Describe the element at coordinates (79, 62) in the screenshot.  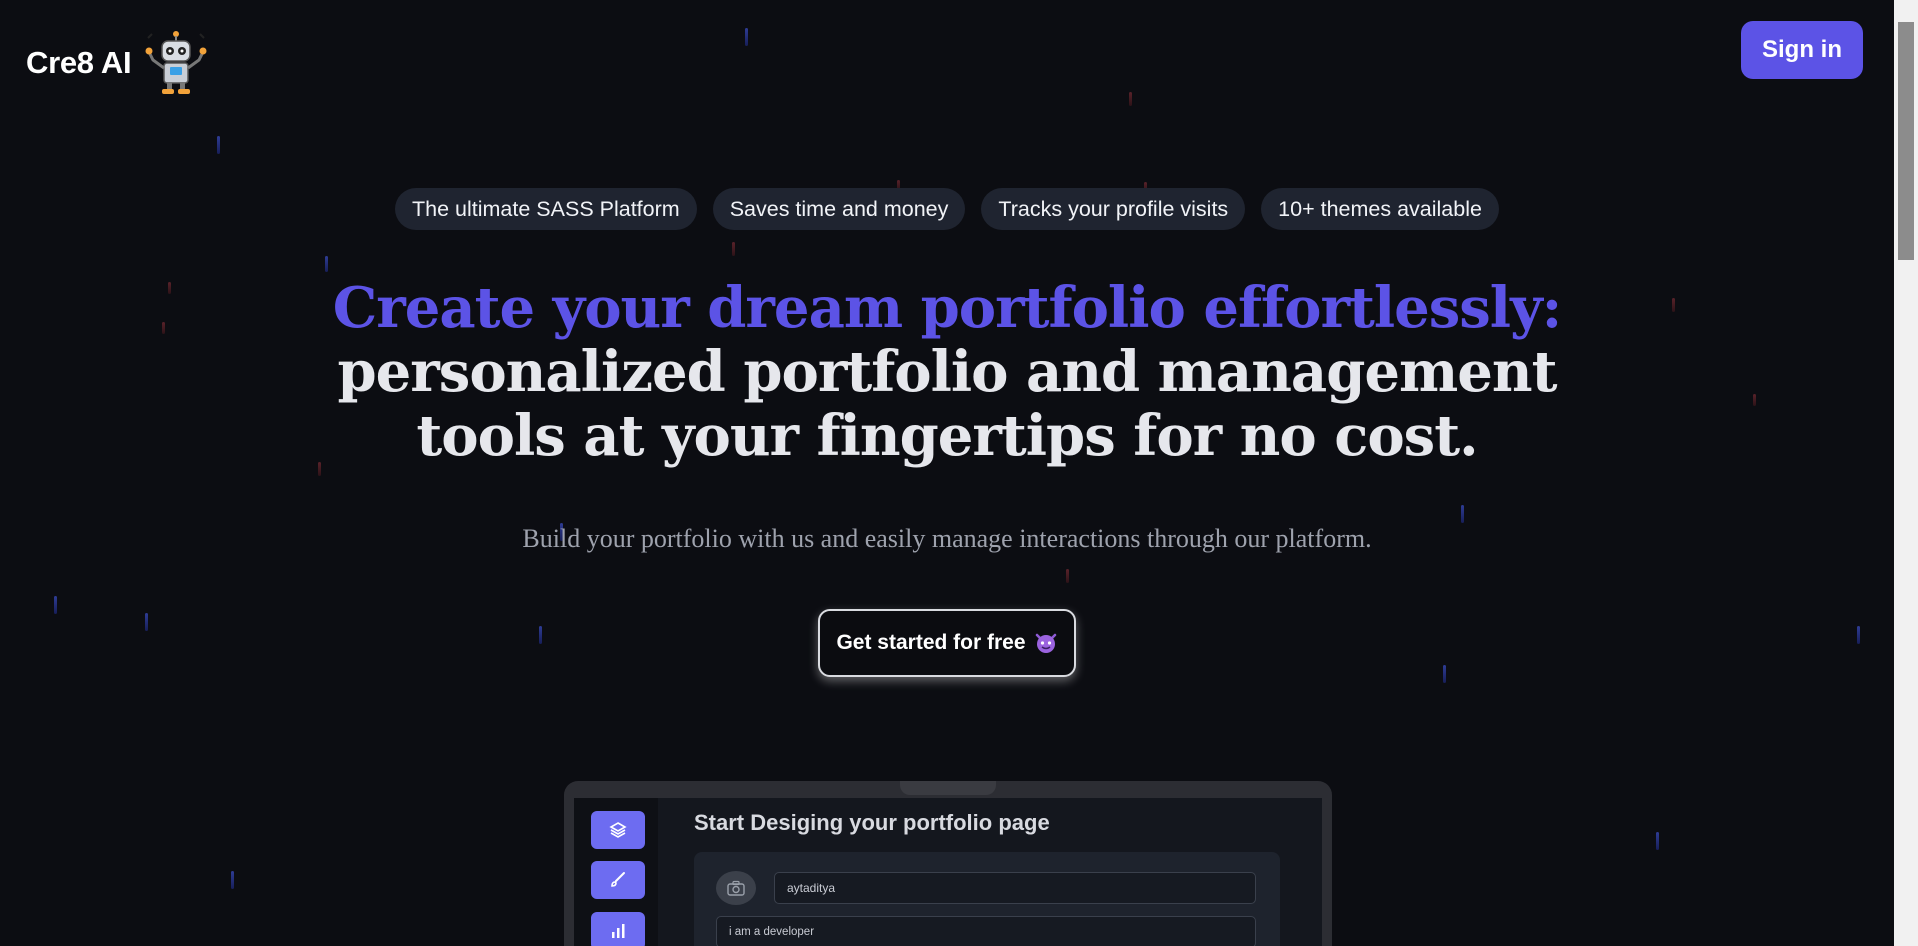
I see `brand-name: Cre8 AI` at that location.